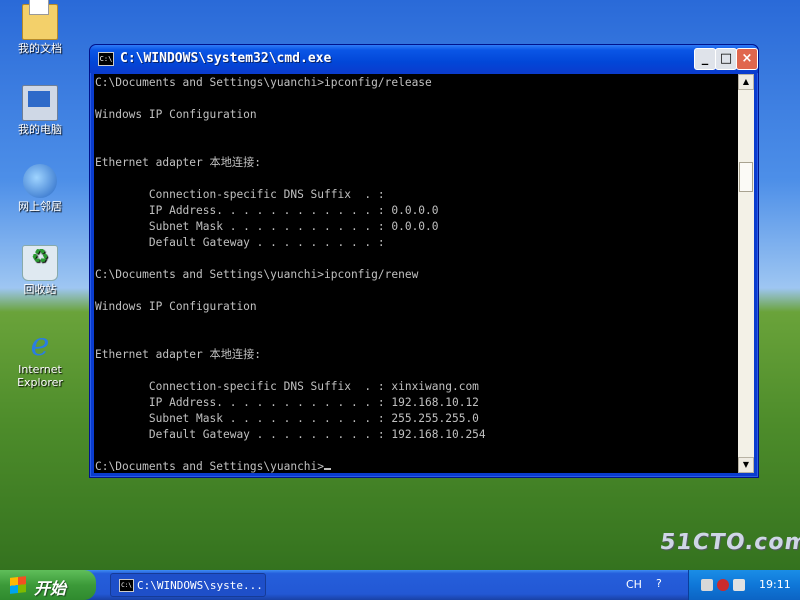 Image resolution: width=800 pixels, height=600 pixels. Describe the element at coordinates (226, 58) in the screenshot. I see `window-title: C:\WINDOWS\system32\cmd.exe` at that location.